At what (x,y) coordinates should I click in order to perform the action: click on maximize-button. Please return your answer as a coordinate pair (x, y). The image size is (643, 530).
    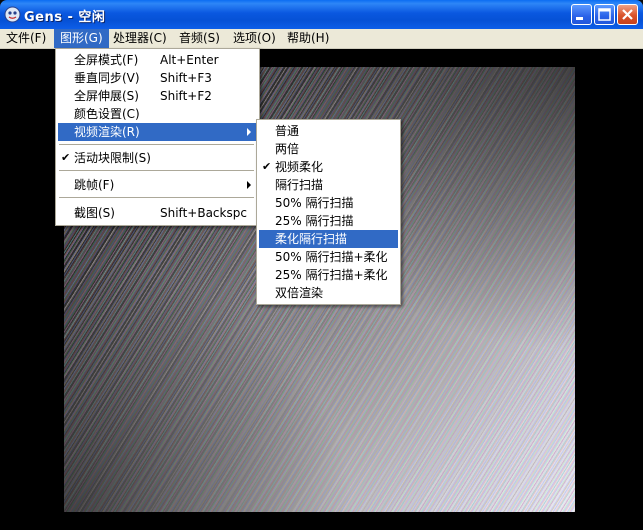
    Looking at the image, I should click on (604, 14).